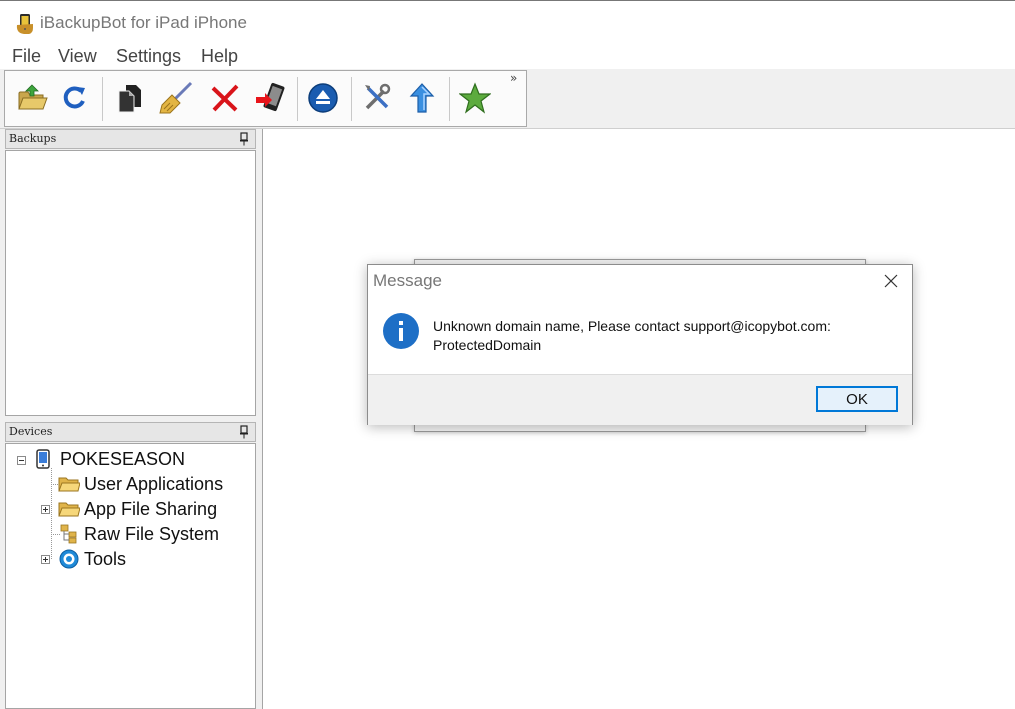 The height and width of the screenshot is (709, 1015). Describe the element at coordinates (407, 280) in the screenshot. I see `dialog-title: Message` at that location.